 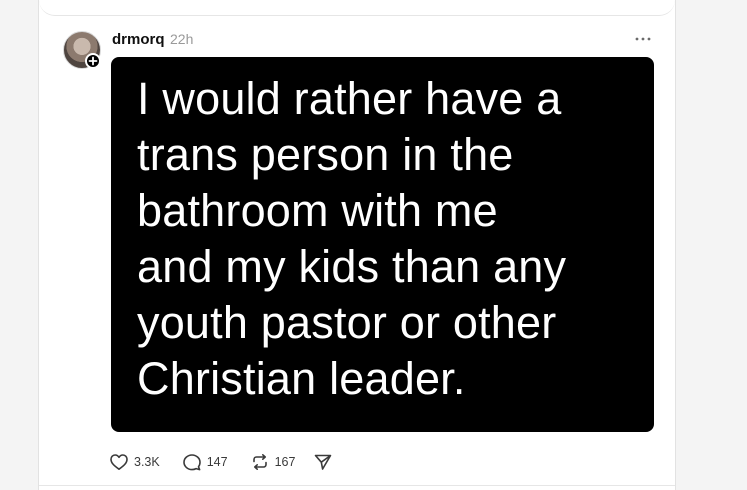 What do you see at coordinates (93, 61) in the screenshot?
I see `plus-icon` at bounding box center [93, 61].